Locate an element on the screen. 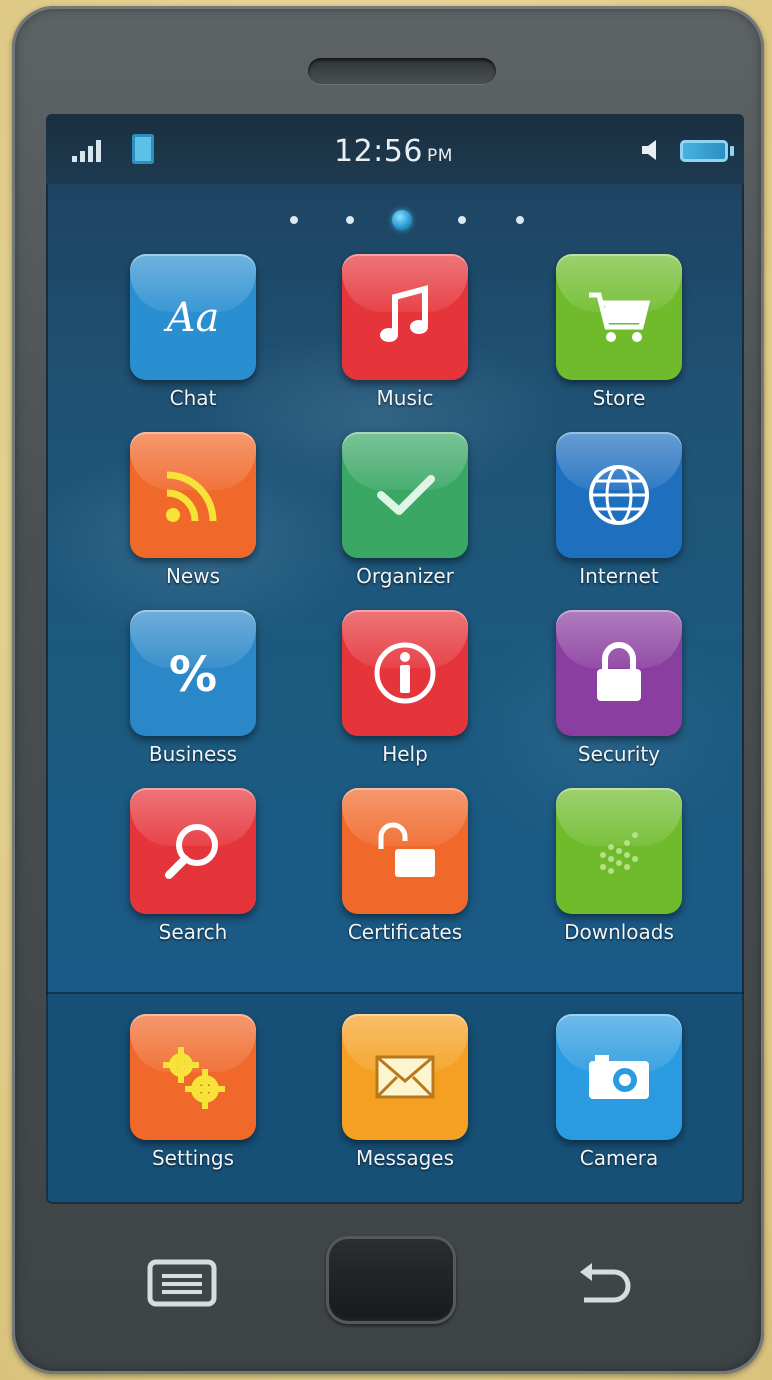 The height and width of the screenshot is (1380, 772). news-label: News is located at coordinates (193, 576).